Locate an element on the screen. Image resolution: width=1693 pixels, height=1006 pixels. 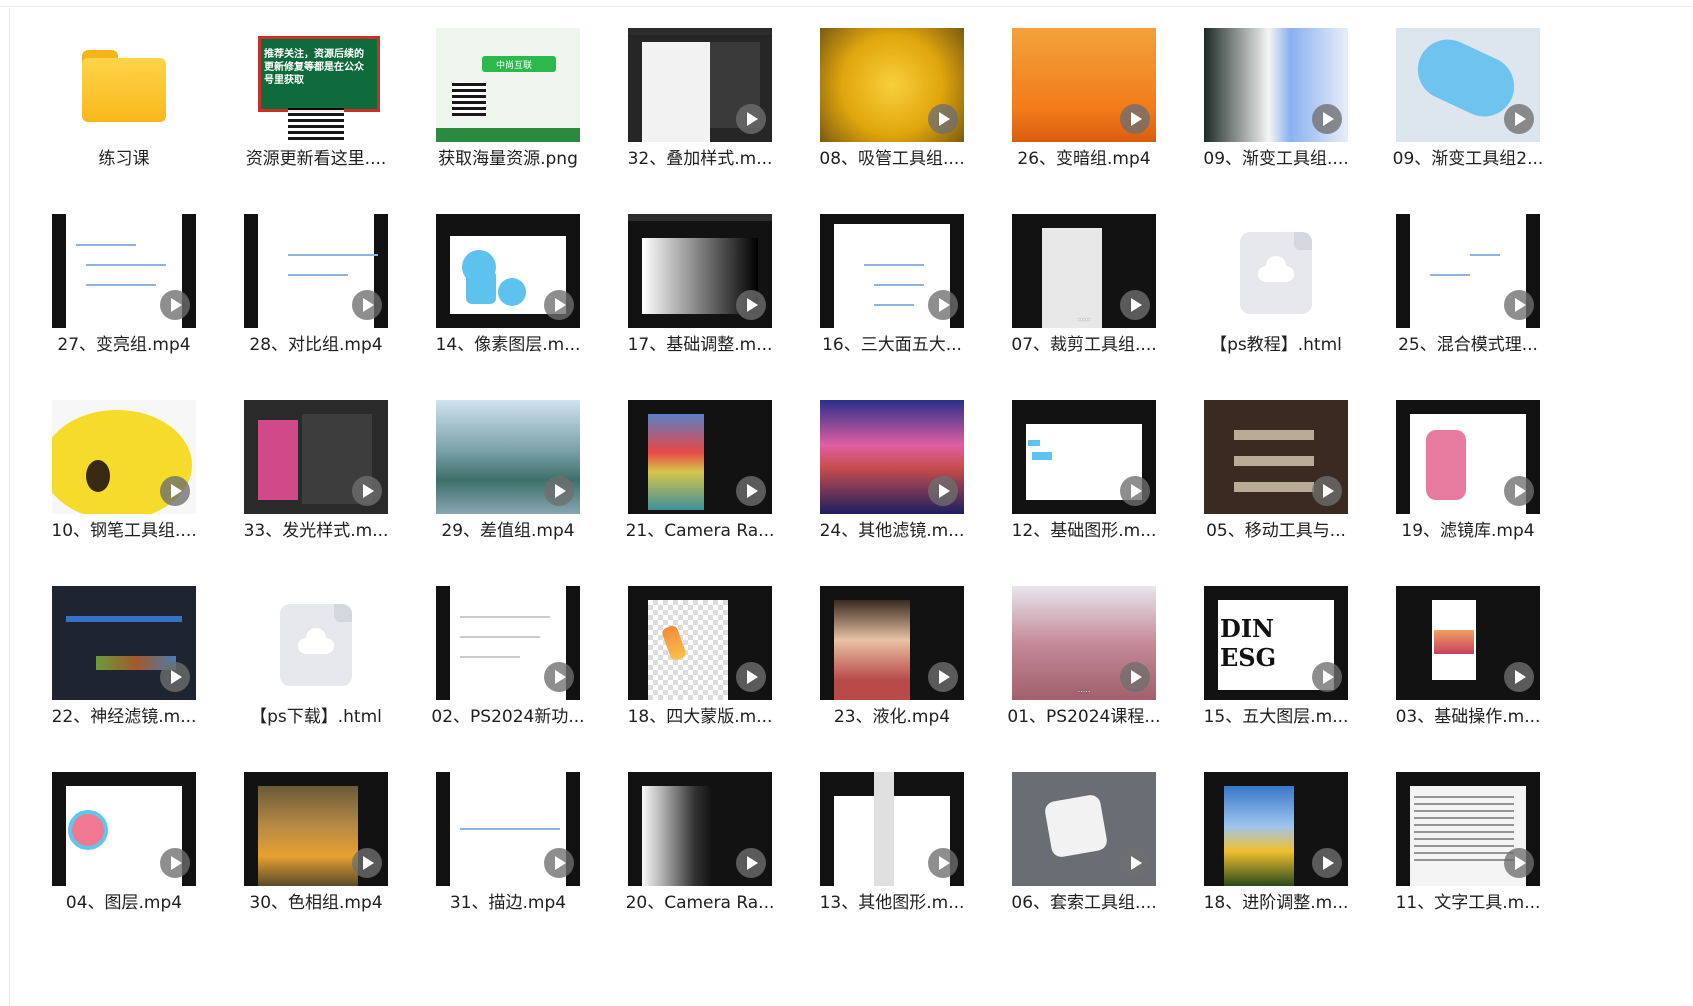
file-item: 29、差值组.mp4 is located at coordinates (508, 493).